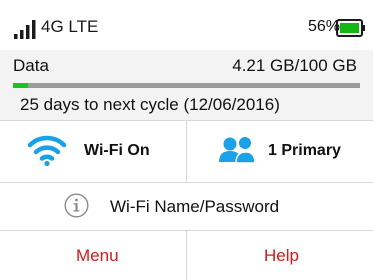 The height and width of the screenshot is (280, 373). What do you see at coordinates (150, 104) in the screenshot?
I see `cycle-info: 25 days to next cycle (12/06/2016)` at bounding box center [150, 104].